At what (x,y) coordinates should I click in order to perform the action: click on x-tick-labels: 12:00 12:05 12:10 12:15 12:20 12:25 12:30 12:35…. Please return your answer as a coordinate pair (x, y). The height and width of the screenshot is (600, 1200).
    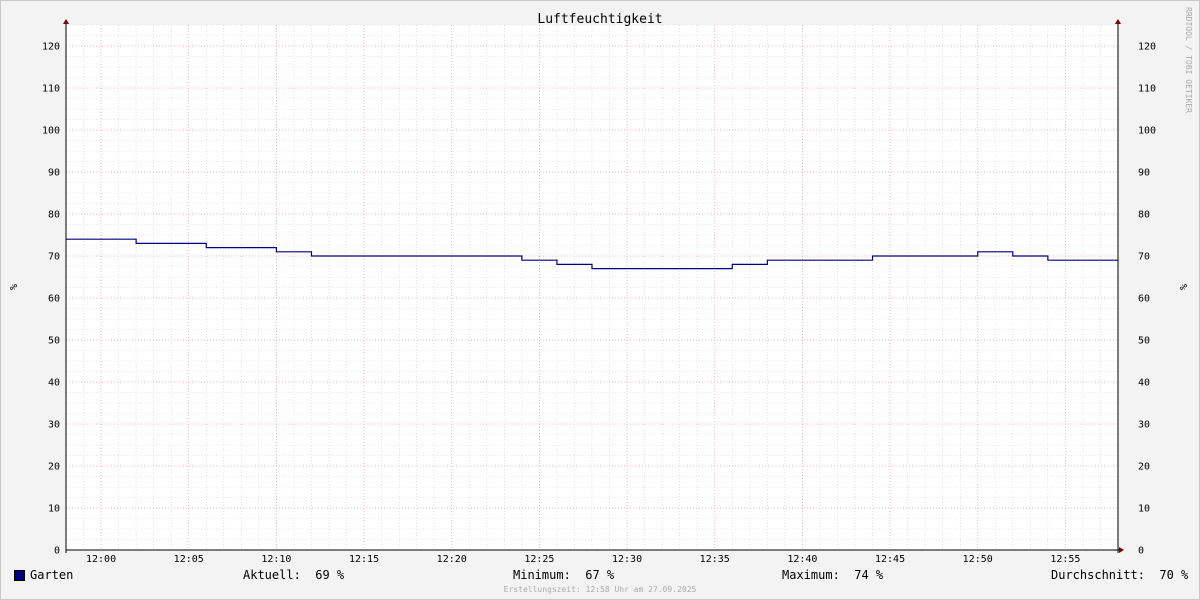
    Looking at the image, I should click on (583, 559).